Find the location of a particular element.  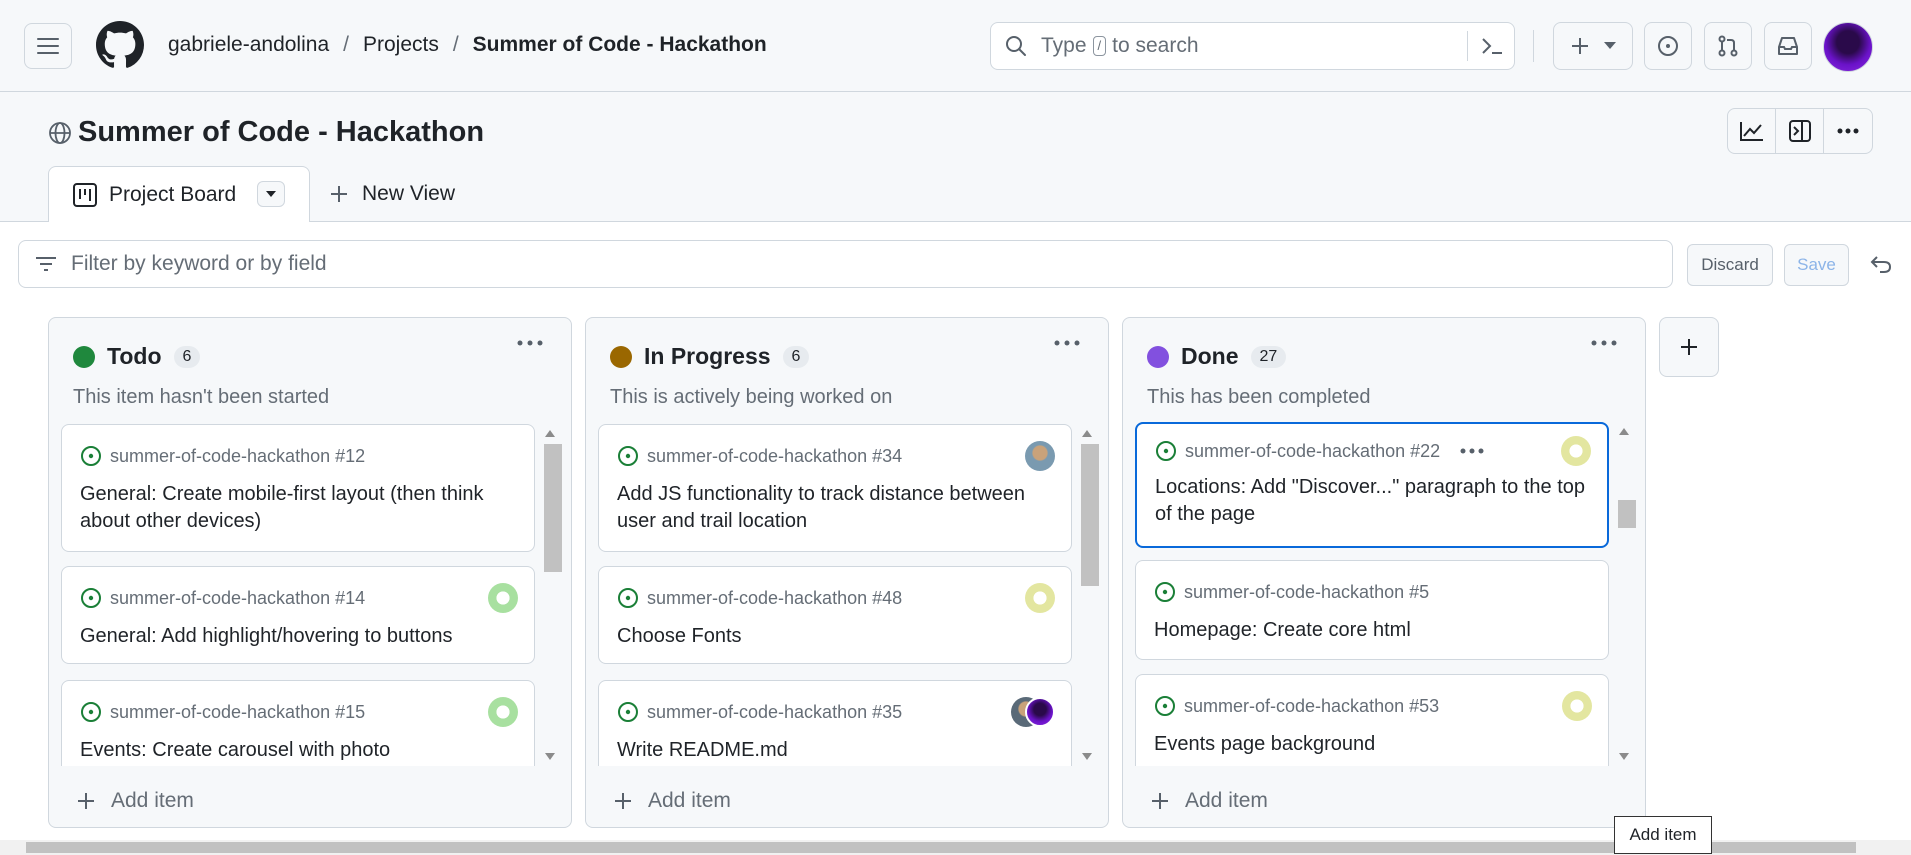

command-palette-icon is located at coordinates (1492, 46).